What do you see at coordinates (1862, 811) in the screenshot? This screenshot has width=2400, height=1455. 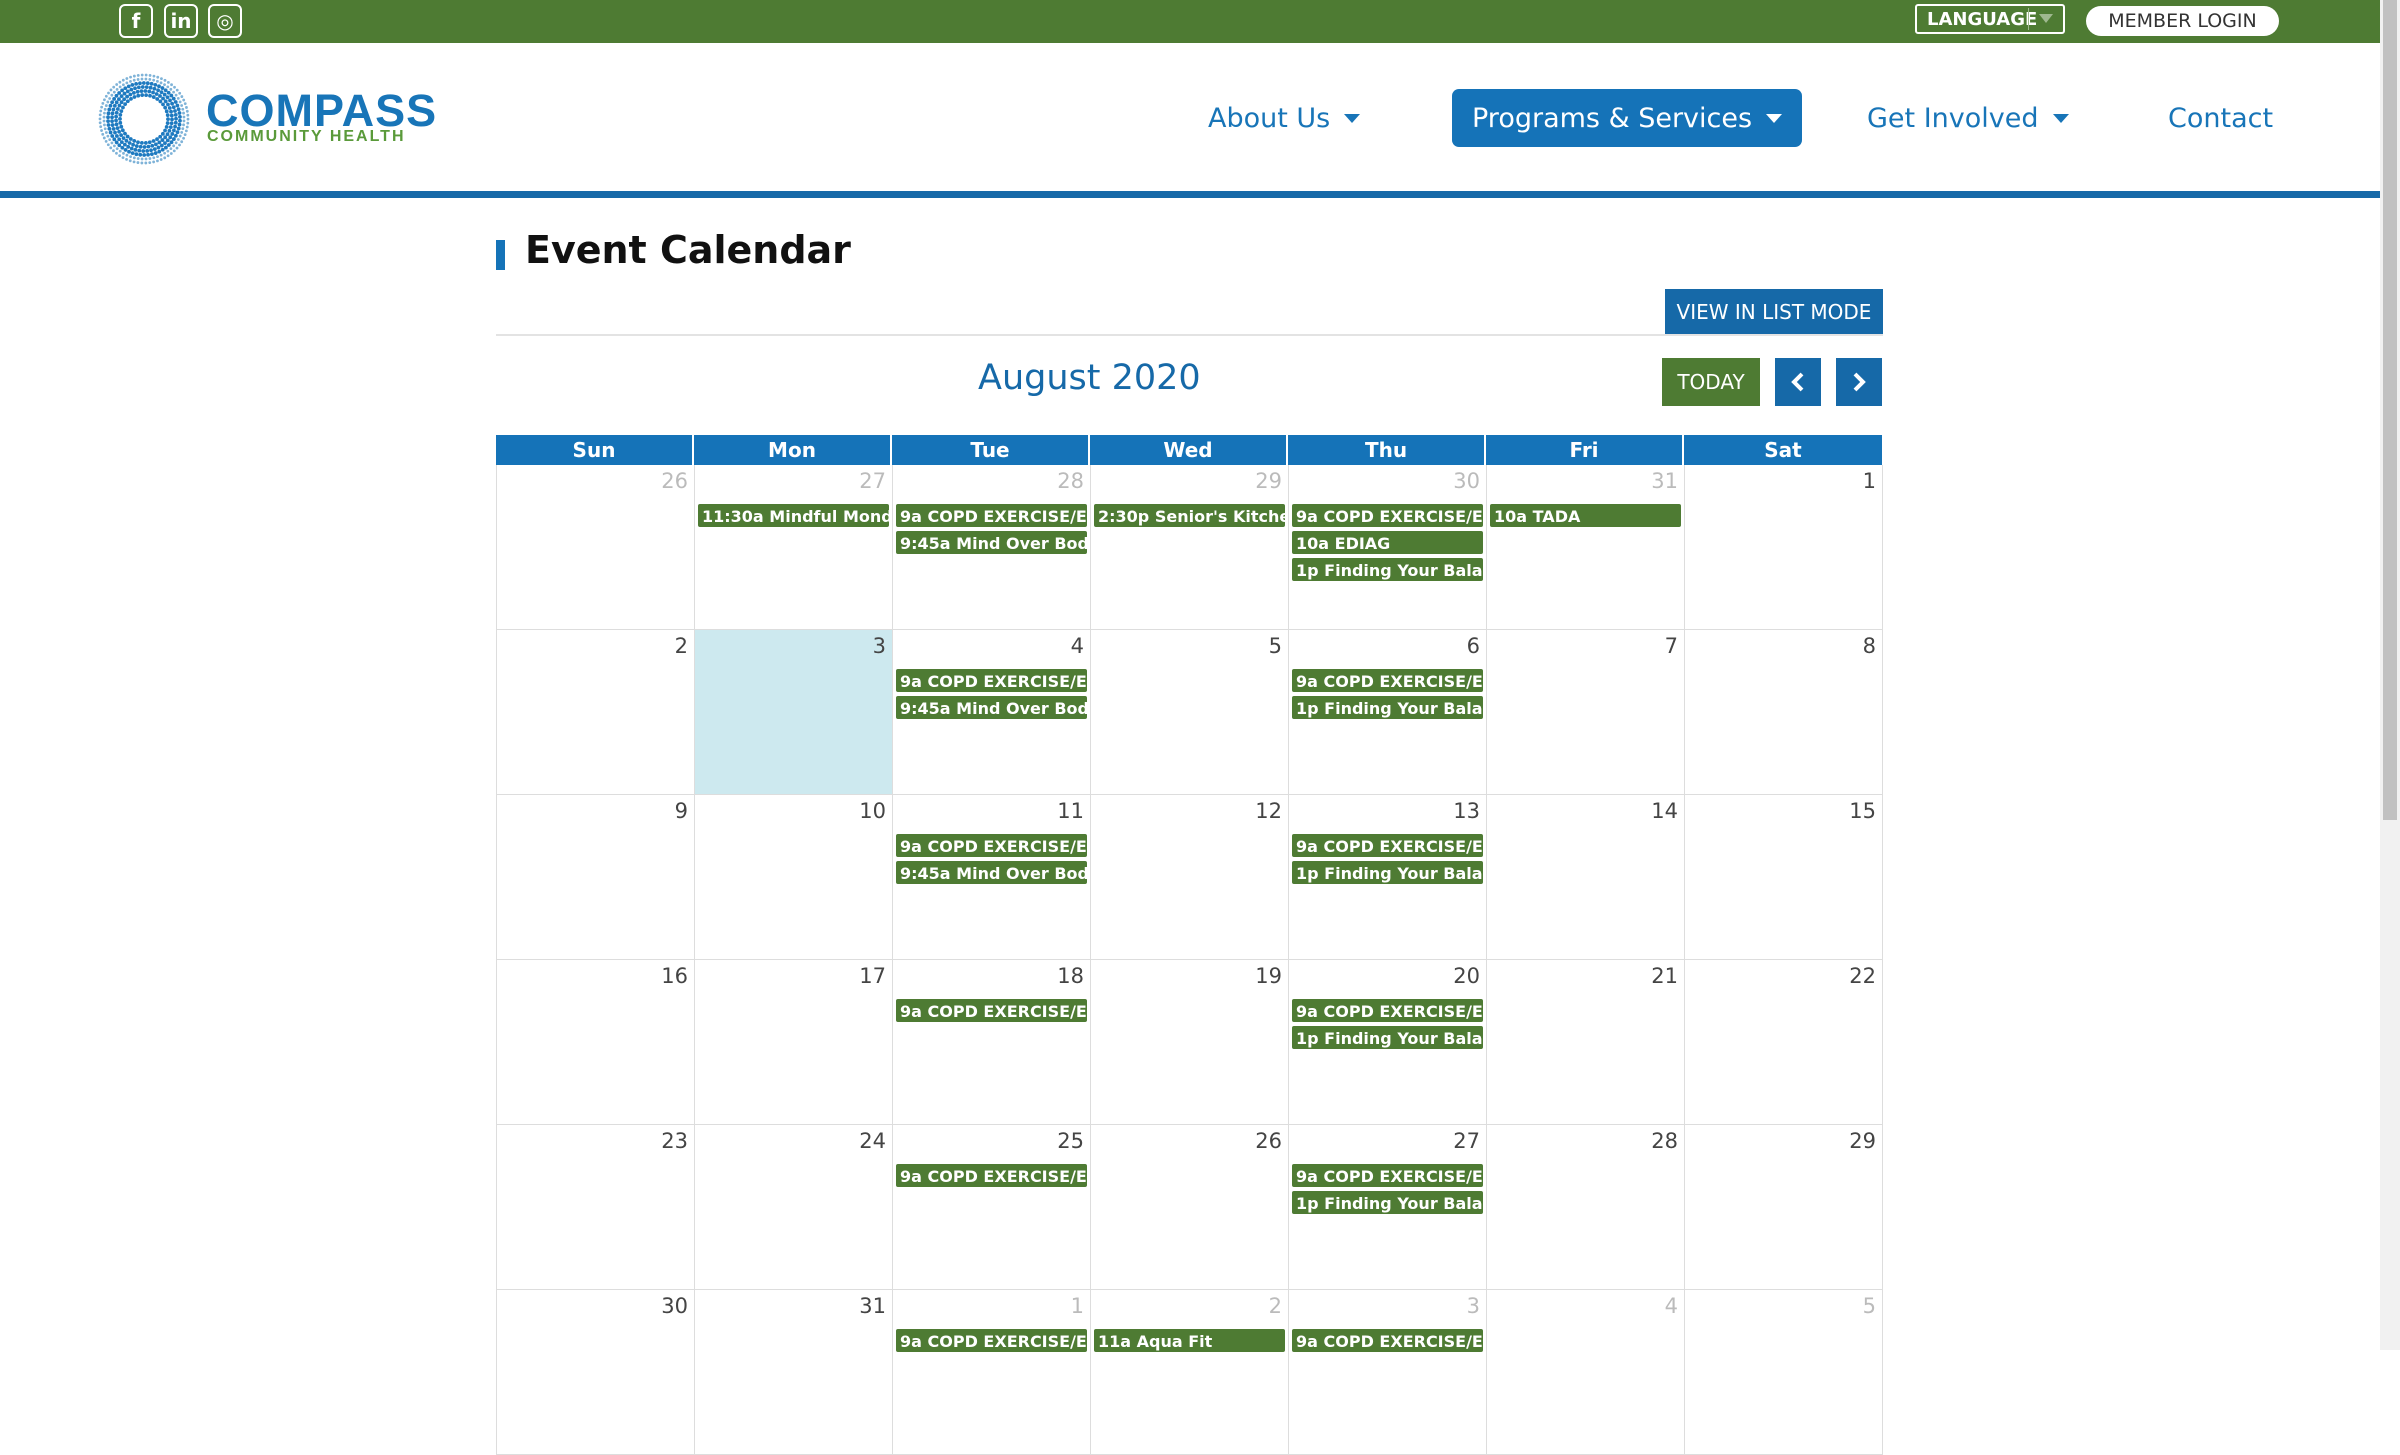 I see `day-number: 15` at bounding box center [1862, 811].